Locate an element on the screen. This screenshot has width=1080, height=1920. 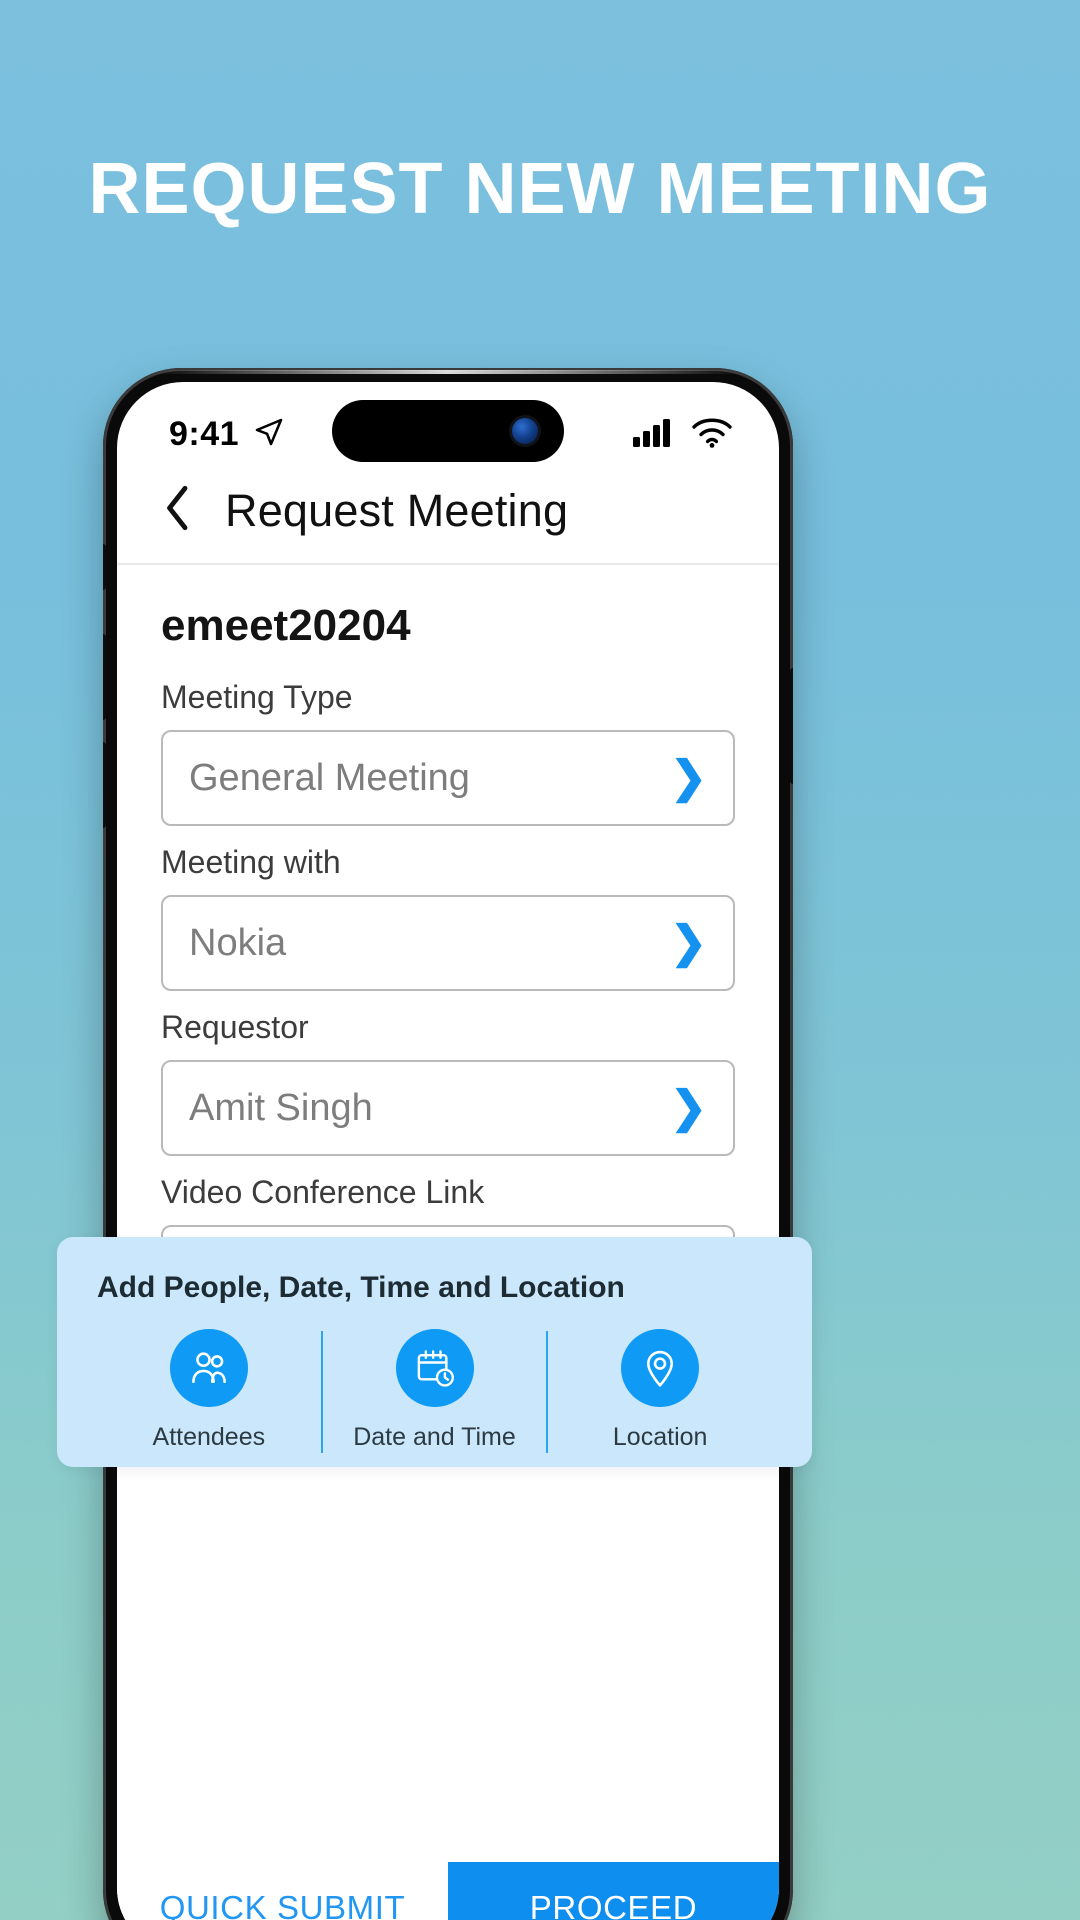
wifi-icon is located at coordinates (712, 434).